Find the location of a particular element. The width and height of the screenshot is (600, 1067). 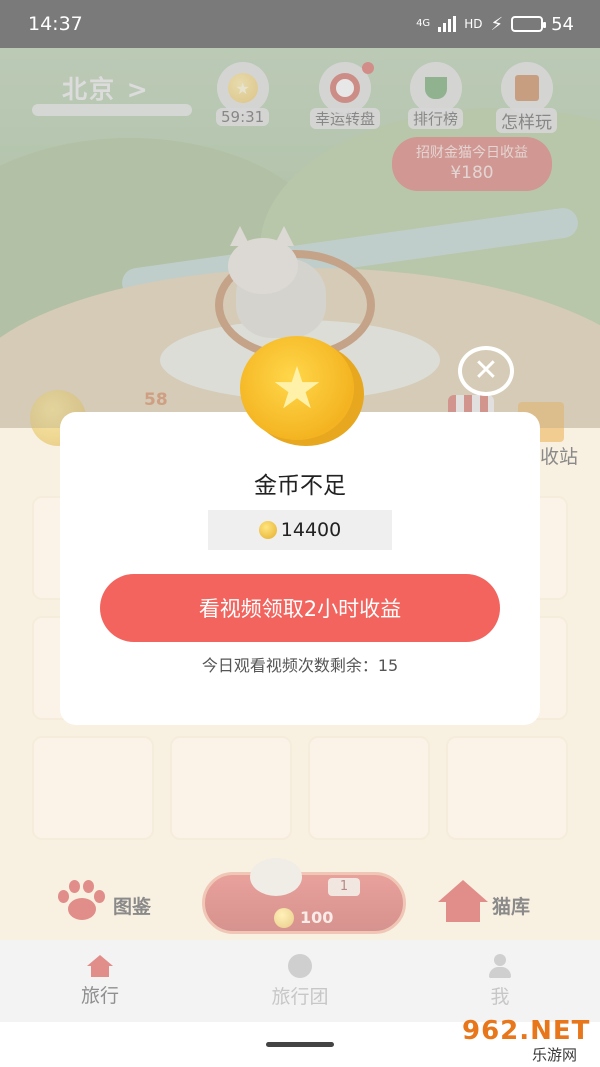

coin-icon is located at coordinates (267, 530).